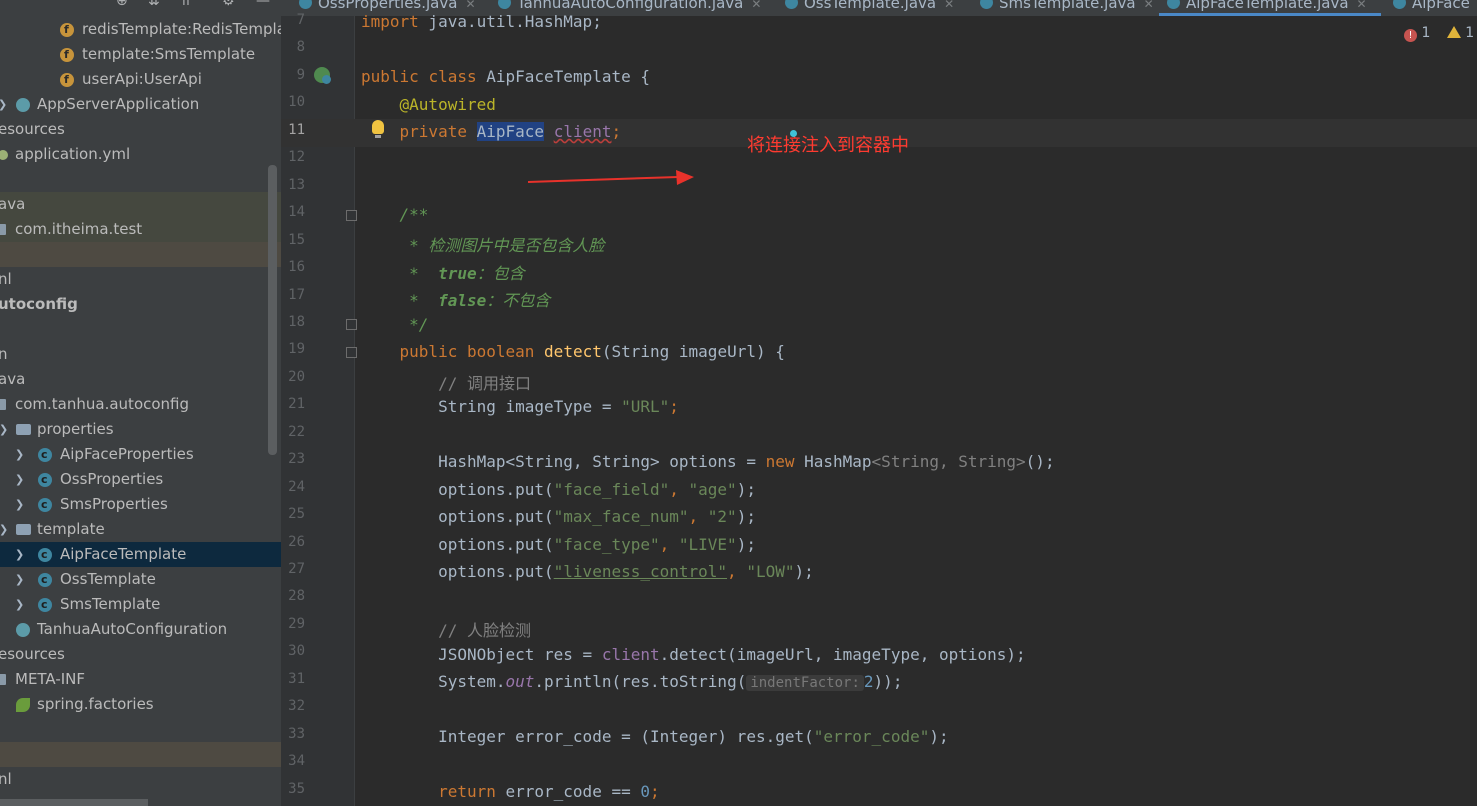 The height and width of the screenshot is (806, 1477). I want to click on locate-icon: ⊕, so click(122, 5).